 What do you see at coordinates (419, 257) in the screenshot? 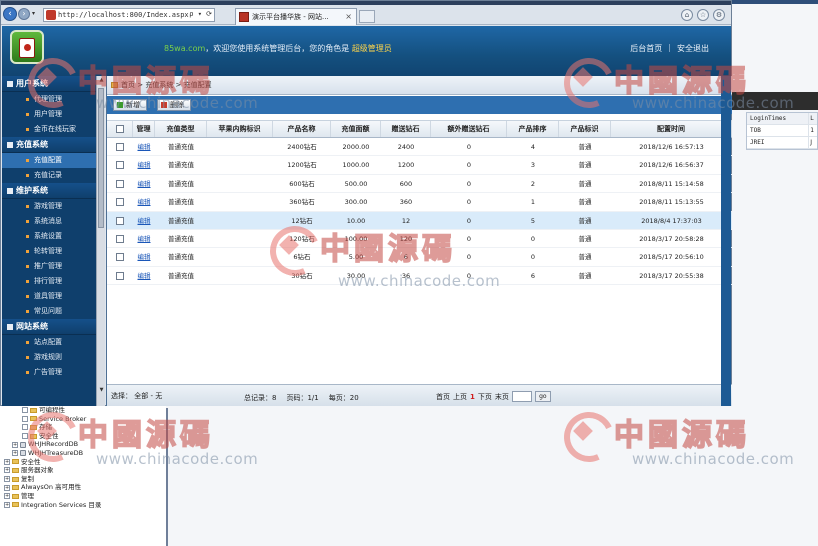
I see `table-row: 编辑 普通充值 6钻石 5.00 6 0 0 普通 2018/5/17 20:56:10` at bounding box center [419, 257].